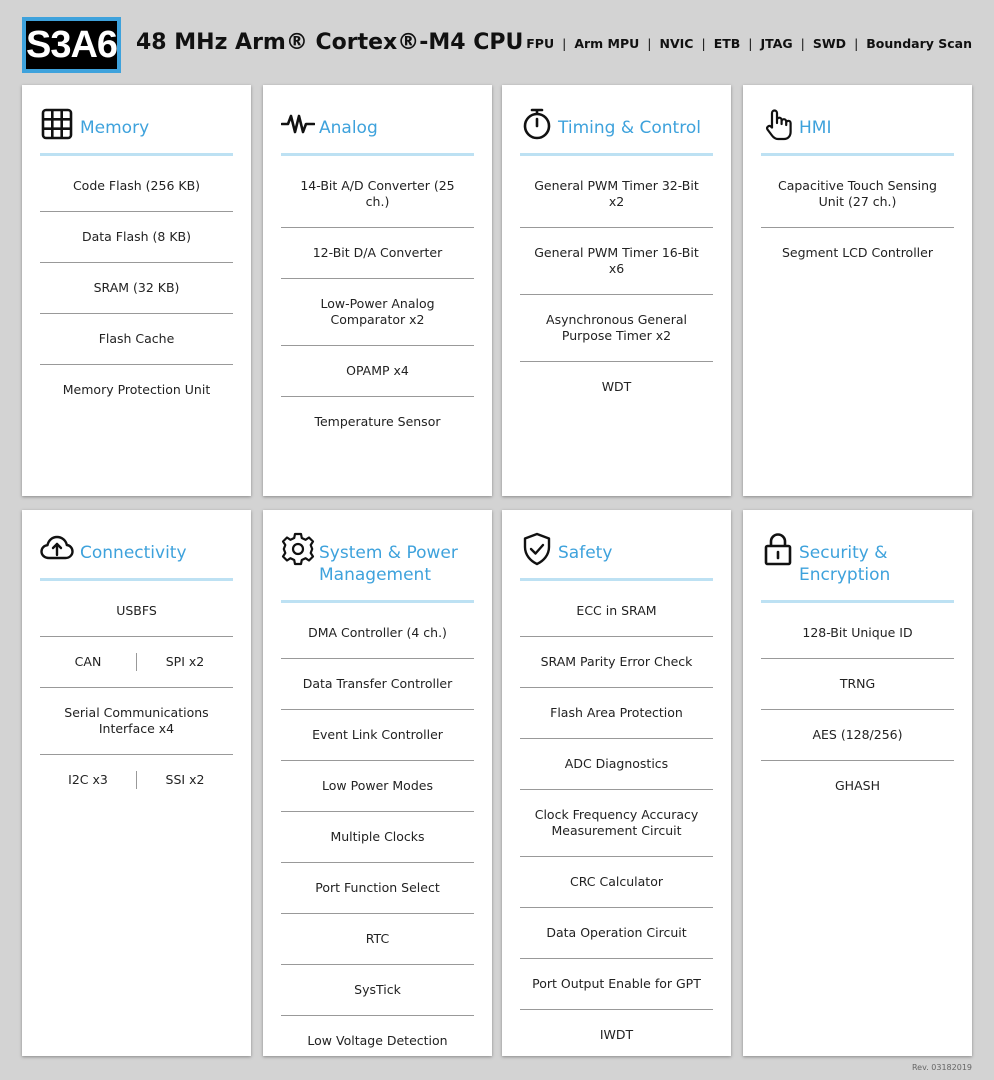 Image resolution: width=994 pixels, height=1080 pixels. What do you see at coordinates (136, 611) in the screenshot?
I see `list-item: USBFS` at bounding box center [136, 611].